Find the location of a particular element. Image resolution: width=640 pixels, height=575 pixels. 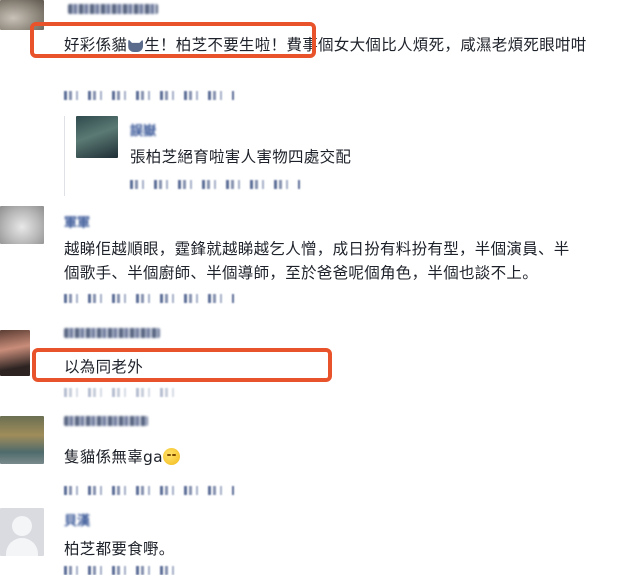

comment-text: 隻貓係無辜ga is located at coordinates (122, 457).